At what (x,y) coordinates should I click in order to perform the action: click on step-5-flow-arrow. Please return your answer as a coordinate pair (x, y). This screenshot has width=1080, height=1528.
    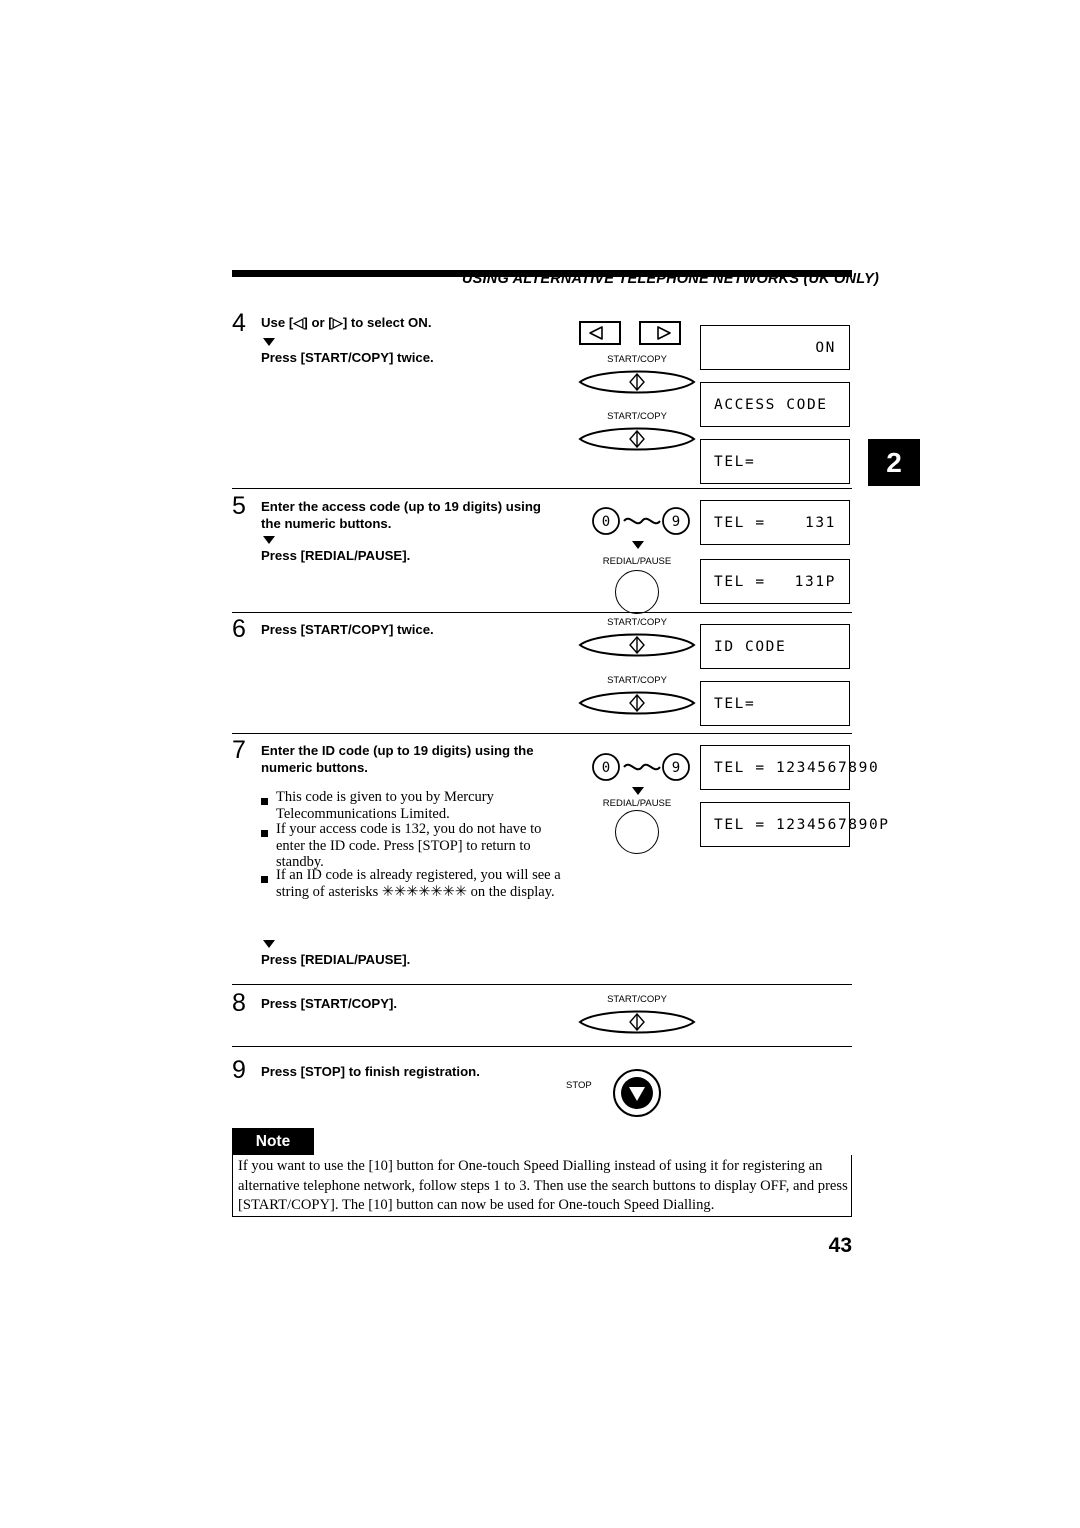
    Looking at the image, I should click on (269, 540).